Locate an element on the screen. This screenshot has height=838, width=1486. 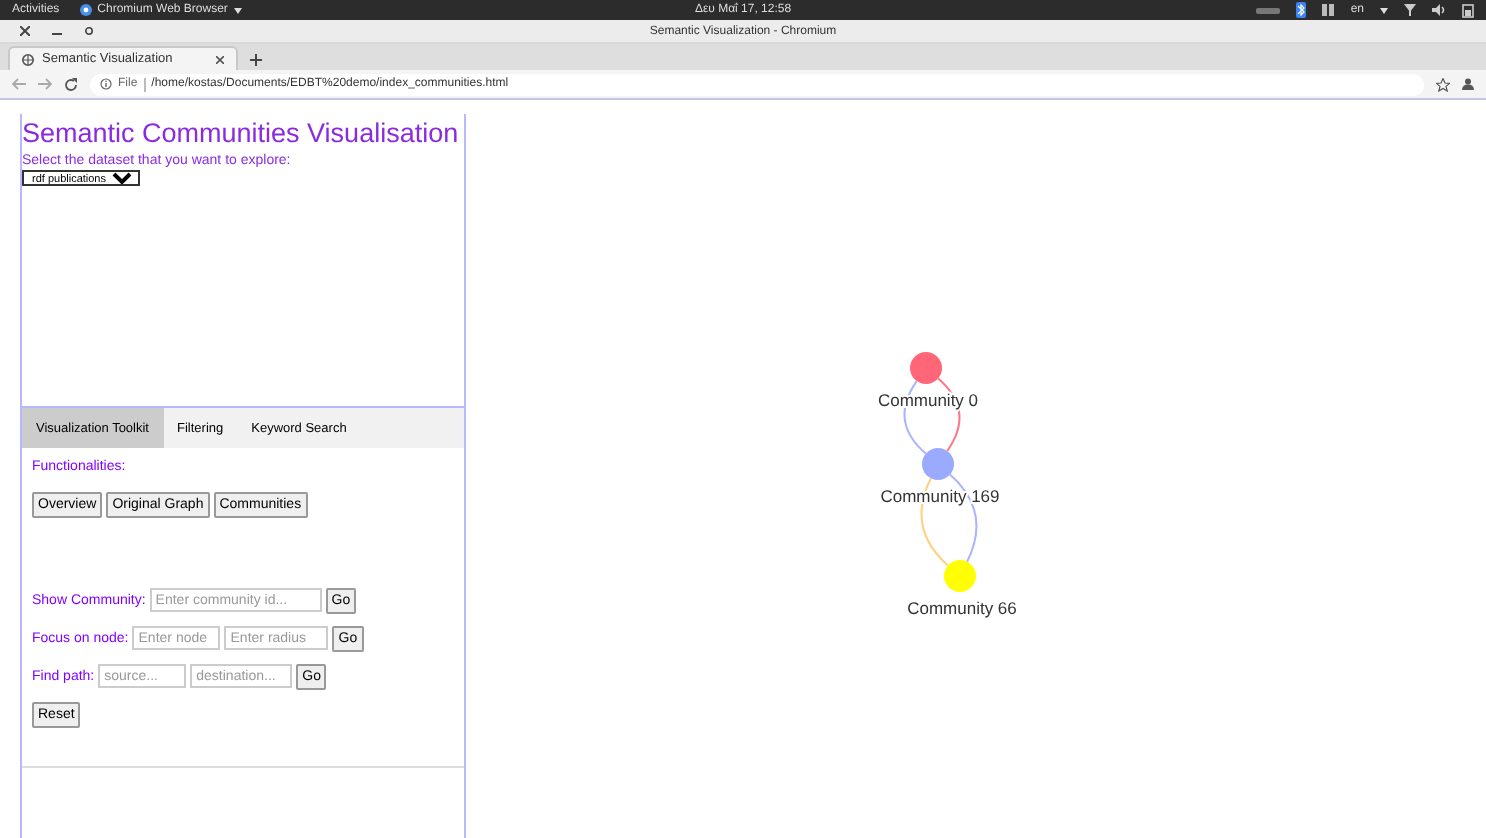
star-icon is located at coordinates (1443, 84).